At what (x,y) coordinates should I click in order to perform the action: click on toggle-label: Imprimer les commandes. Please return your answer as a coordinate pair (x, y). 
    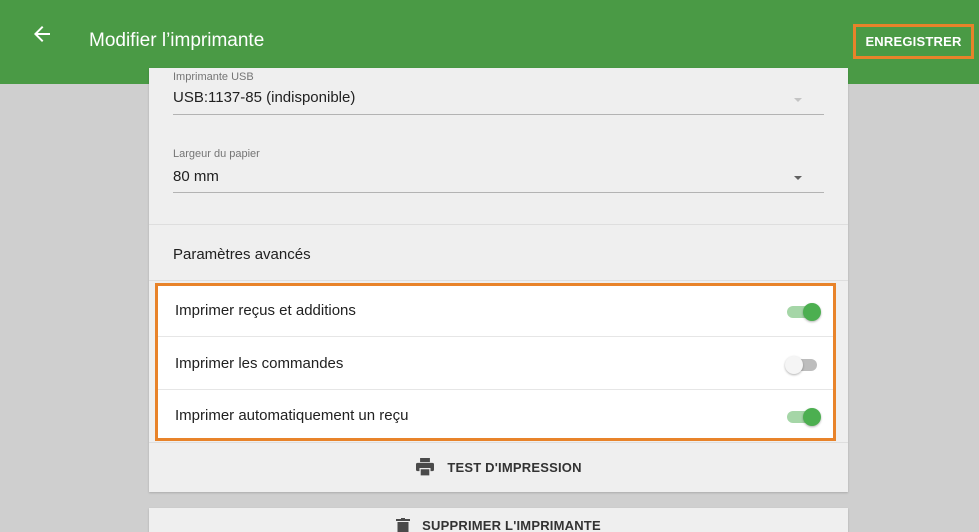
    Looking at the image, I should click on (259, 363).